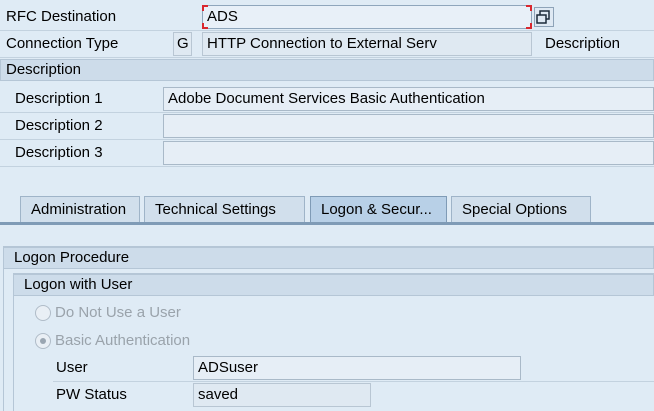  Describe the element at coordinates (203, 26) in the screenshot. I see `focus-marker-bottom-left-v` at that location.